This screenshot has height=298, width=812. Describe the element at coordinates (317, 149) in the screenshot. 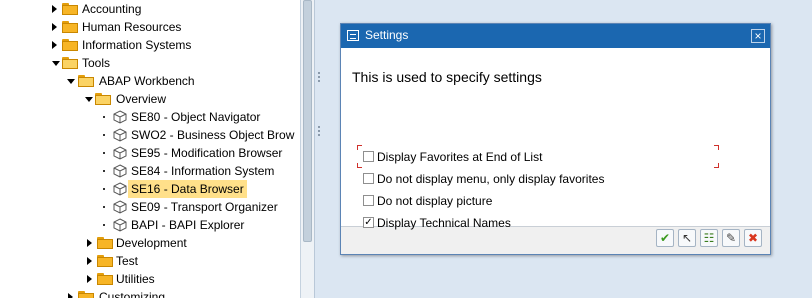

I see `pane-splitter` at that location.